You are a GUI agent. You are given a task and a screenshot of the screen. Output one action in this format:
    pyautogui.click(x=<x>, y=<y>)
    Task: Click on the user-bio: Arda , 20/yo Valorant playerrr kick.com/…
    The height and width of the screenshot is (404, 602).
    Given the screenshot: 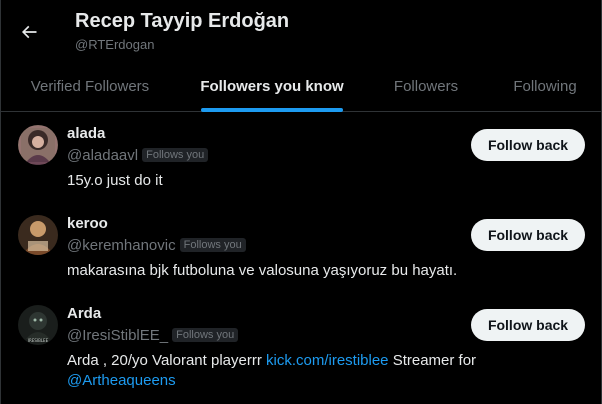 What is the action you would take?
    pyautogui.click(x=287, y=371)
    